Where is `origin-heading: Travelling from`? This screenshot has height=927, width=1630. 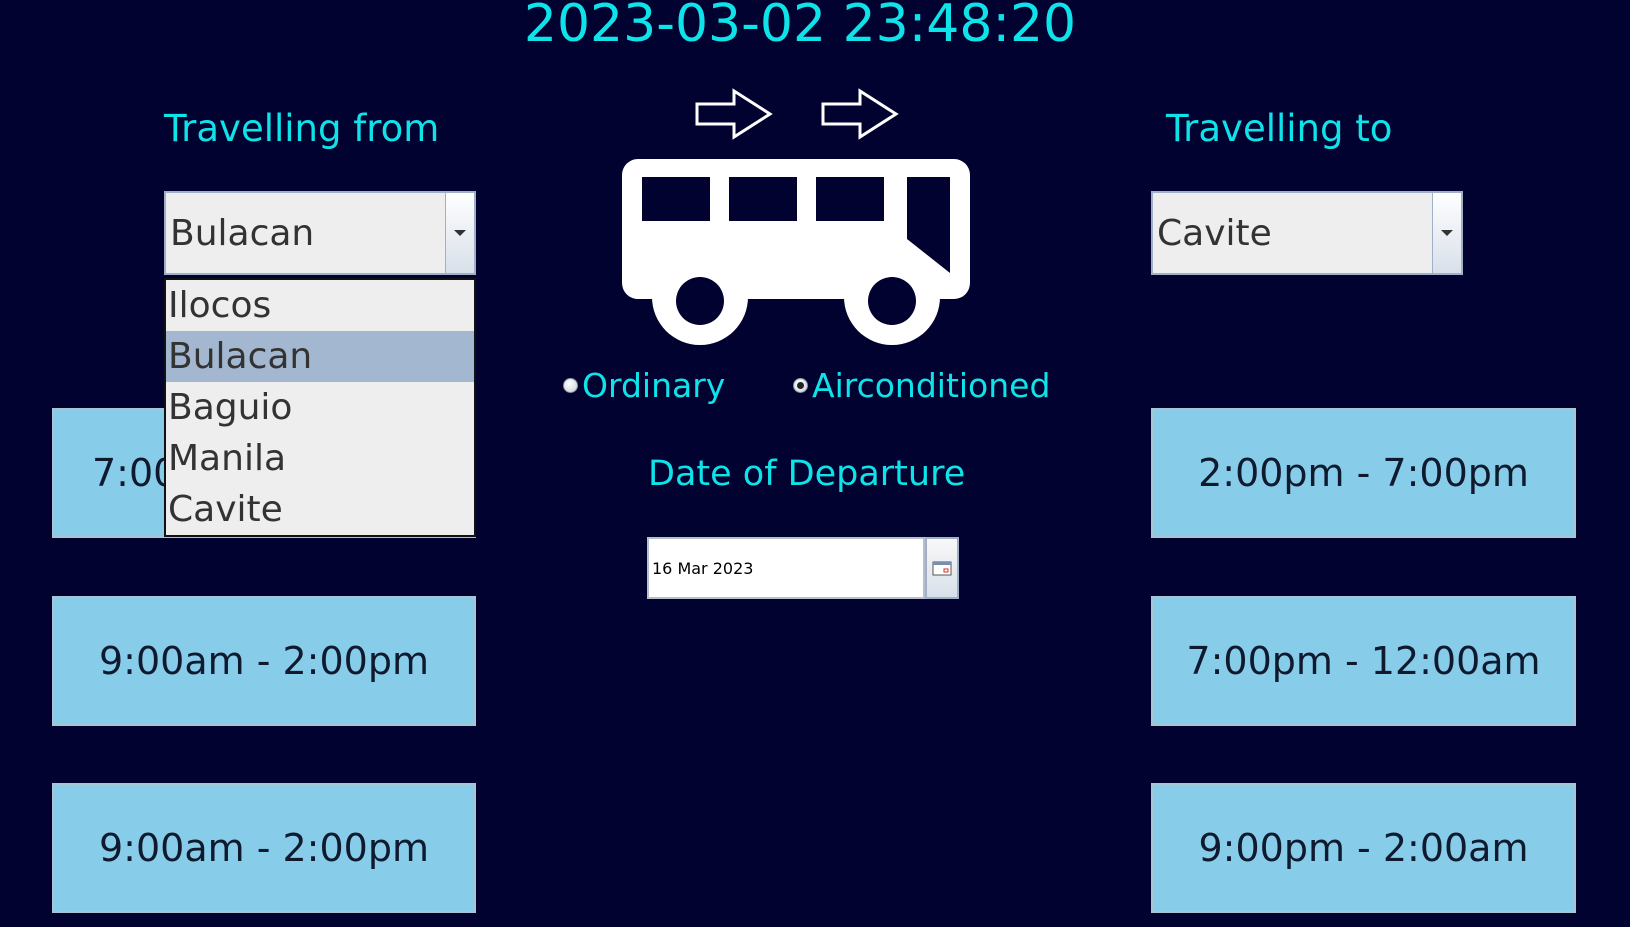
origin-heading: Travelling from is located at coordinates (302, 128).